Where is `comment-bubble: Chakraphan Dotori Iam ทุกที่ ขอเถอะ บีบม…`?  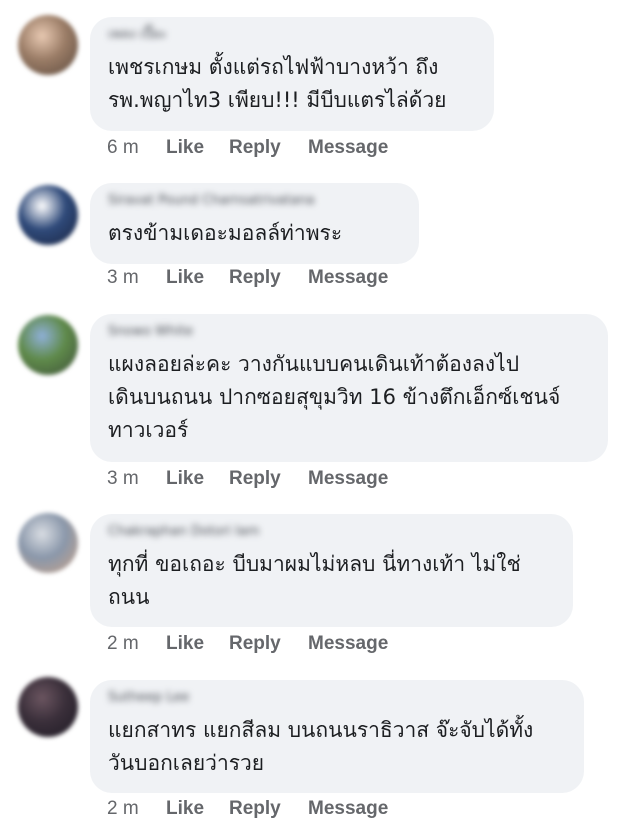
comment-bubble: Chakraphan Dotori Iam ทุกที่ ขอเถอะ บีบม… is located at coordinates (331, 570).